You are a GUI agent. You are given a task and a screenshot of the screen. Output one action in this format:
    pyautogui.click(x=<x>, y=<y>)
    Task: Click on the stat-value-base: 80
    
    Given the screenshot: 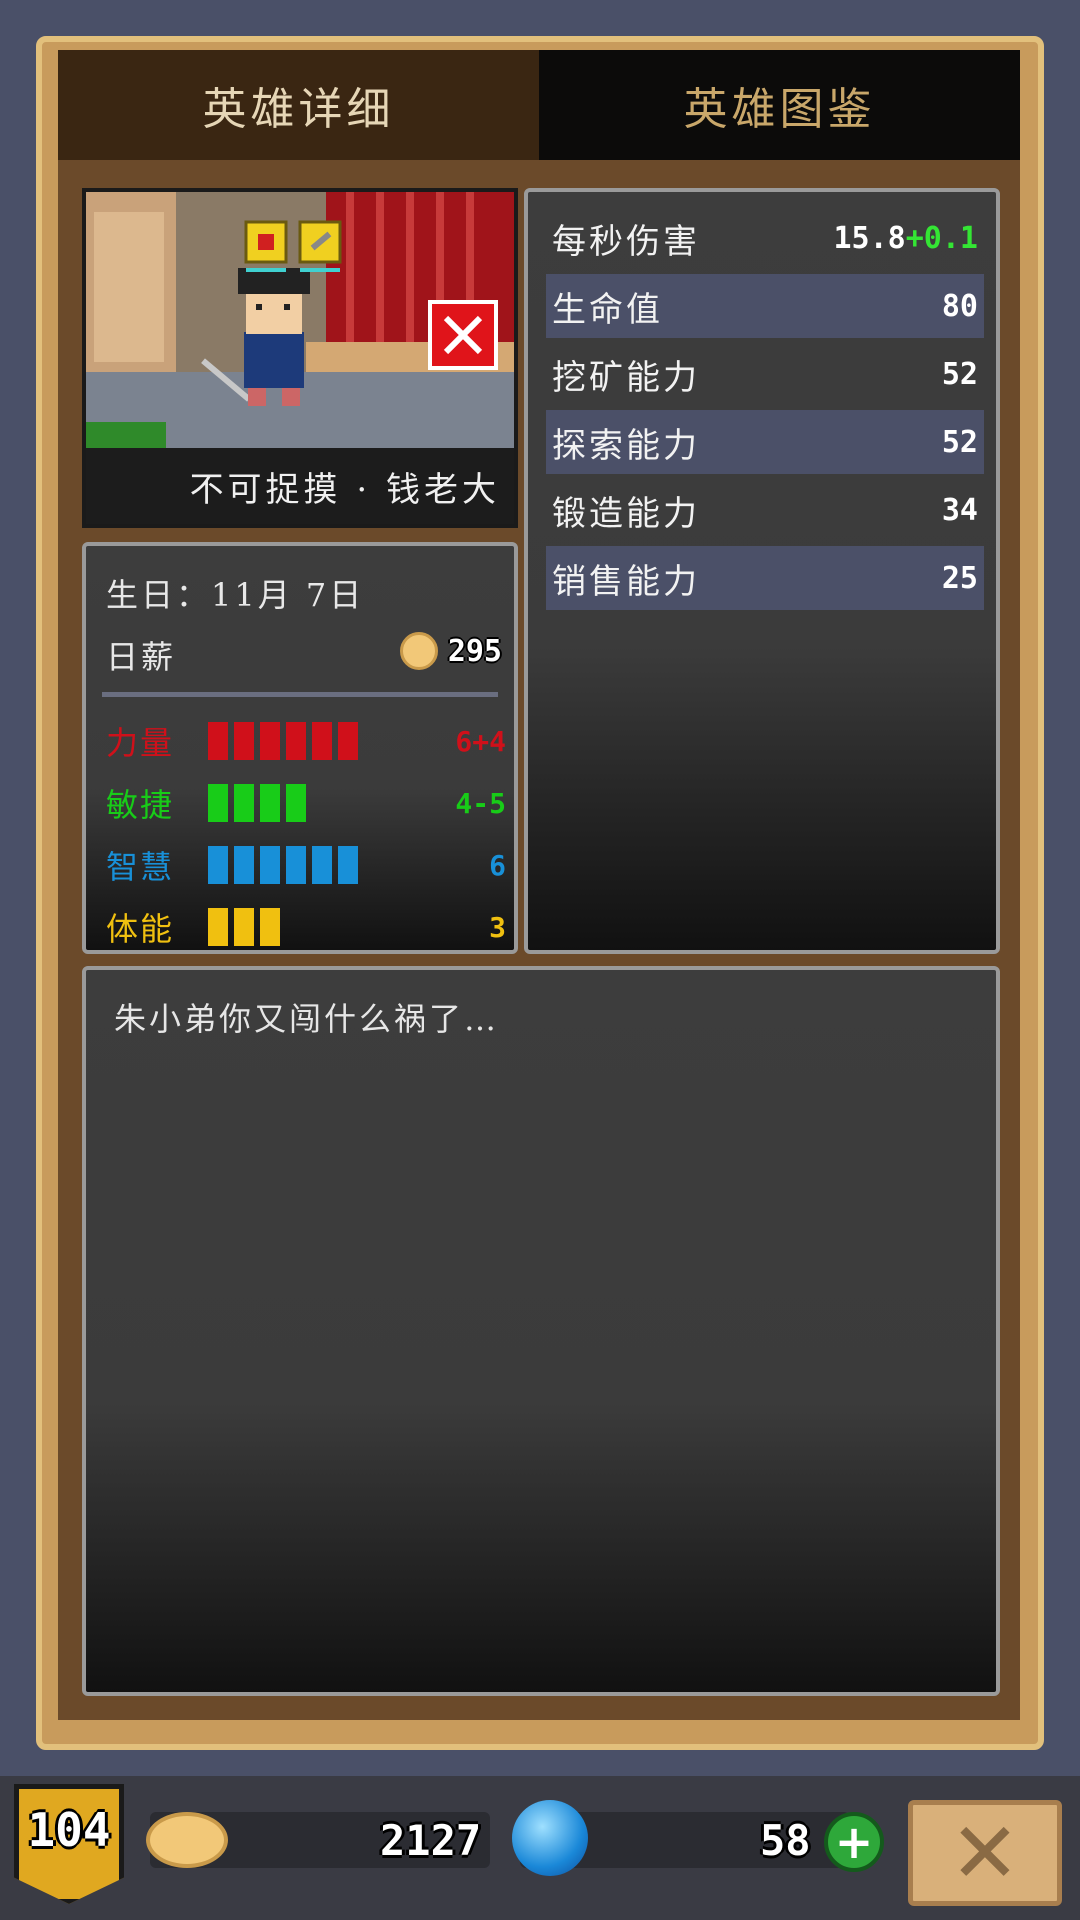 What is the action you would take?
    pyautogui.click(x=959, y=306)
    